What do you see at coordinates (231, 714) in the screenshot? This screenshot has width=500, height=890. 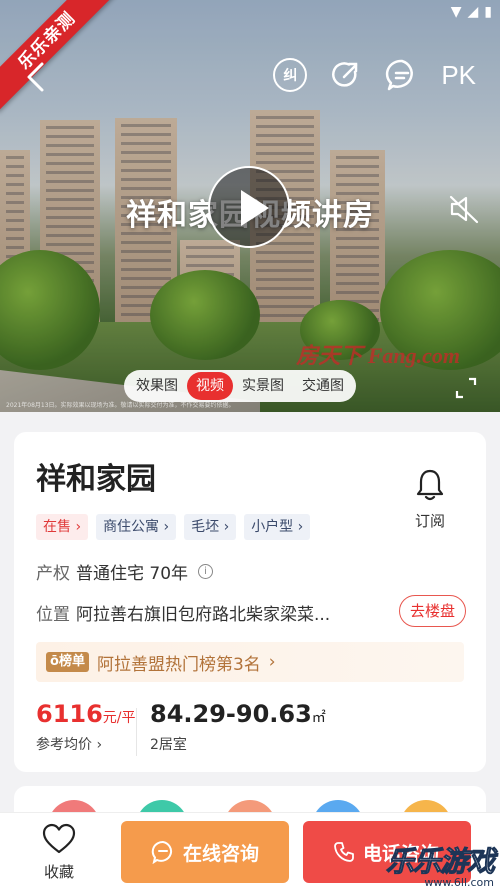 I see `area-value: 84.29-90.63` at bounding box center [231, 714].